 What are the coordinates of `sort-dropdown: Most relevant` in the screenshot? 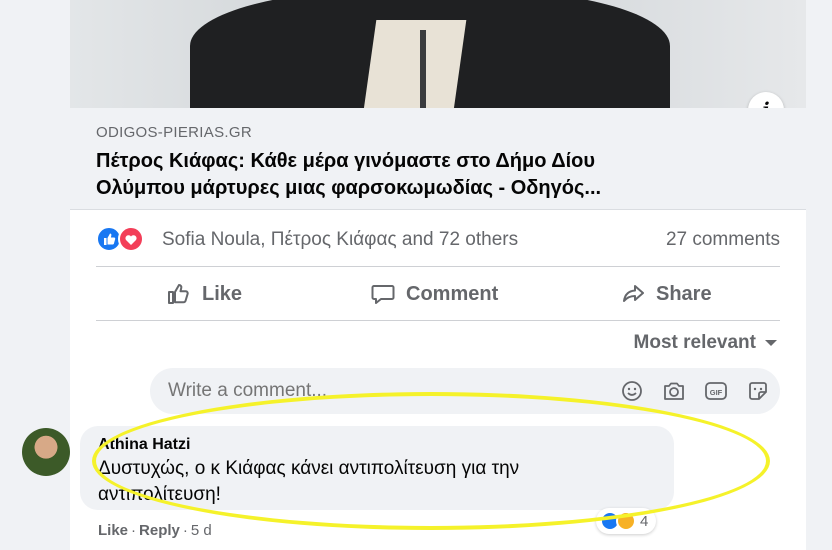 It's located at (706, 343).